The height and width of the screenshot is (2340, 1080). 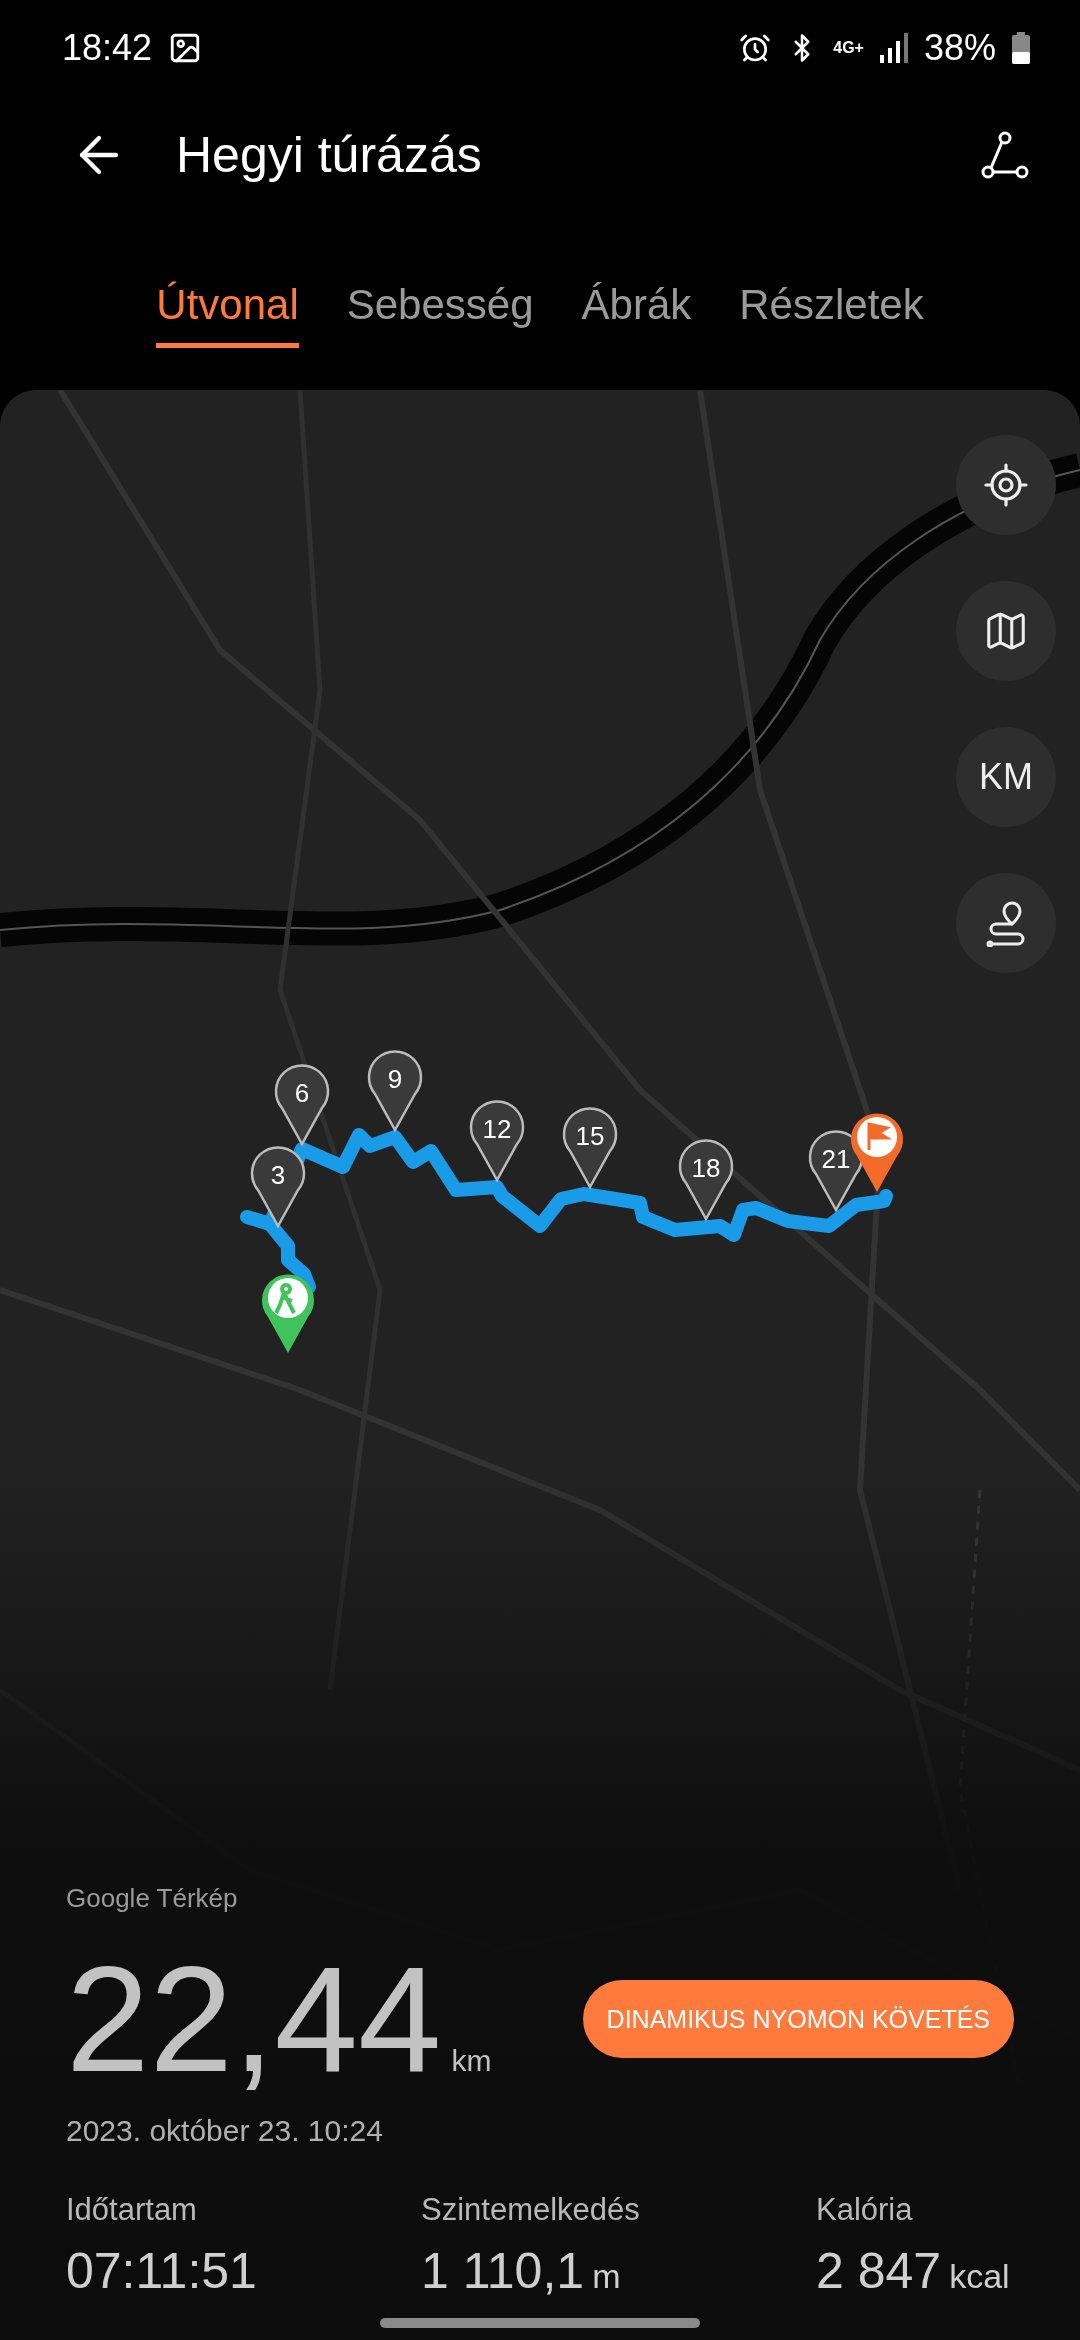 What do you see at coordinates (959, 47) in the screenshot?
I see `battery-percent: 38%` at bounding box center [959, 47].